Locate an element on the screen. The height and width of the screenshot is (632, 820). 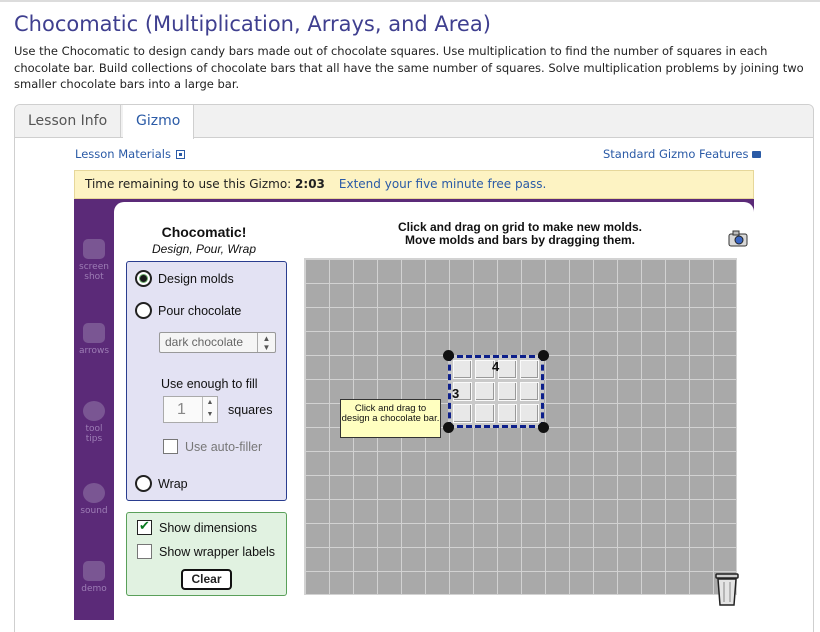
side-nav-label: sound is located at coordinates (94, 511).